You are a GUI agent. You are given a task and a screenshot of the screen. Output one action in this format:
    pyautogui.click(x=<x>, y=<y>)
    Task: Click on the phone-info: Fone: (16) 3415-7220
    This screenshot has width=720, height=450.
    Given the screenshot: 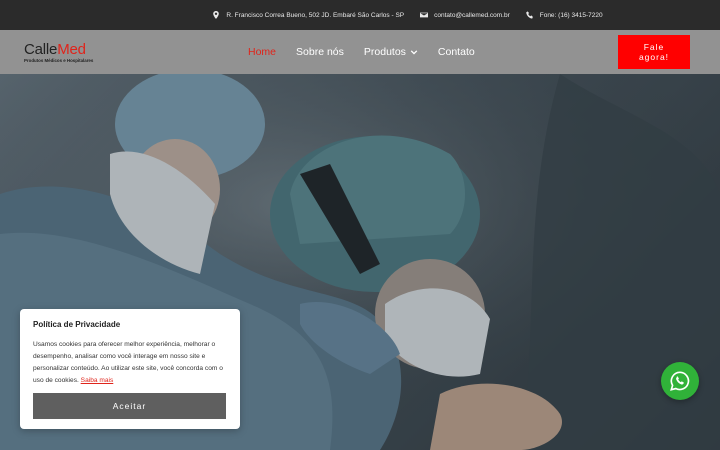 What is the action you would take?
    pyautogui.click(x=564, y=15)
    